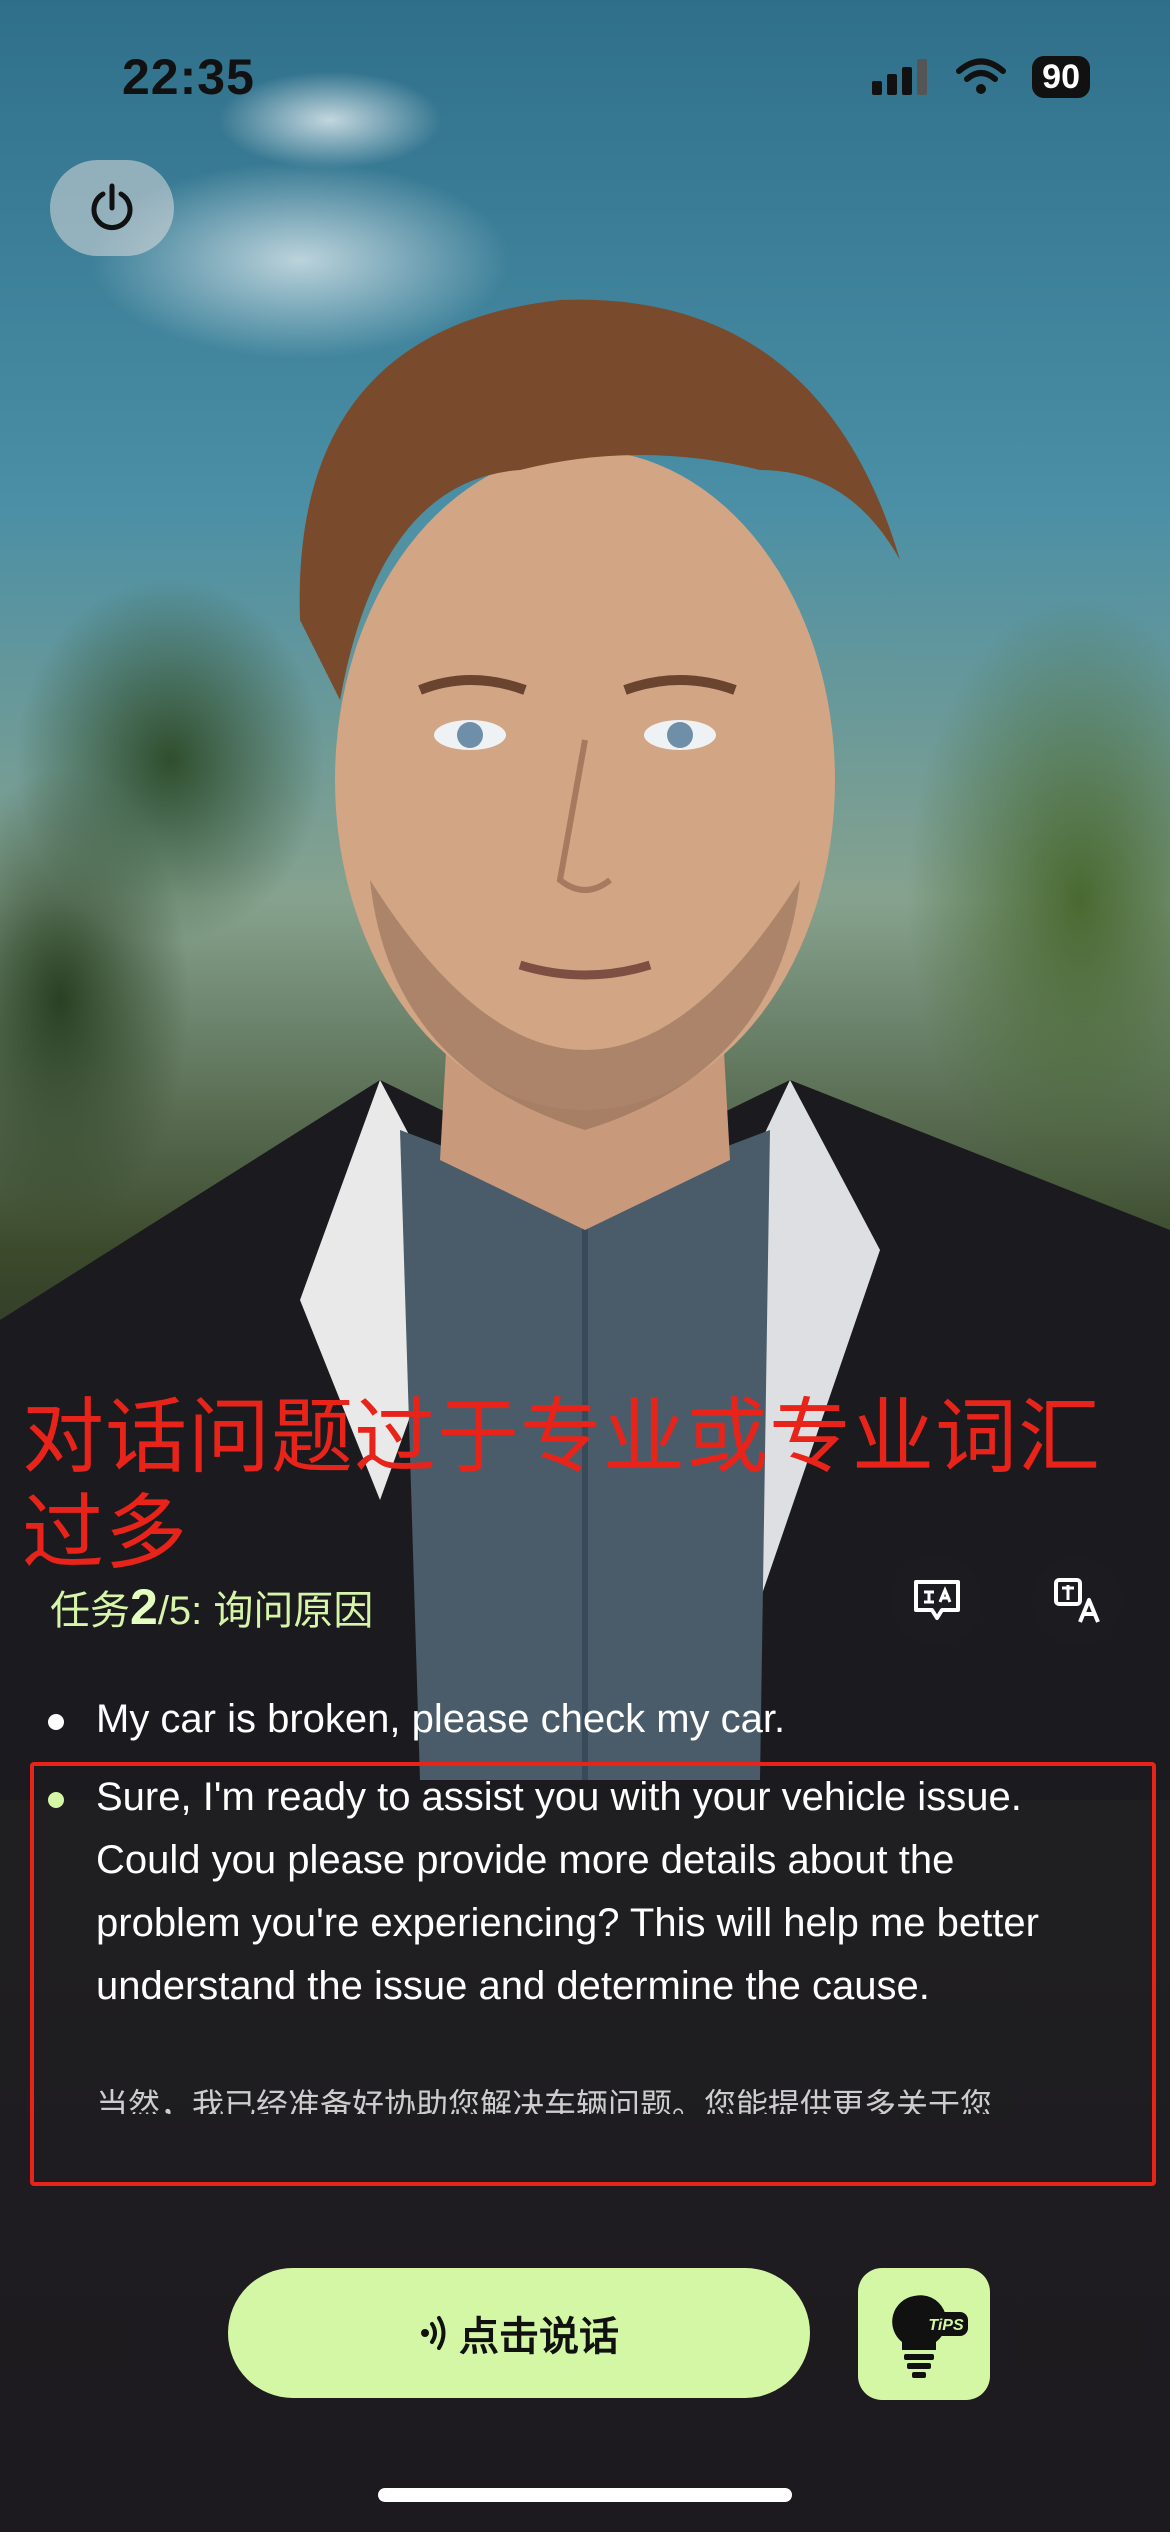  I want to click on wifi-icon, so click(981, 76).